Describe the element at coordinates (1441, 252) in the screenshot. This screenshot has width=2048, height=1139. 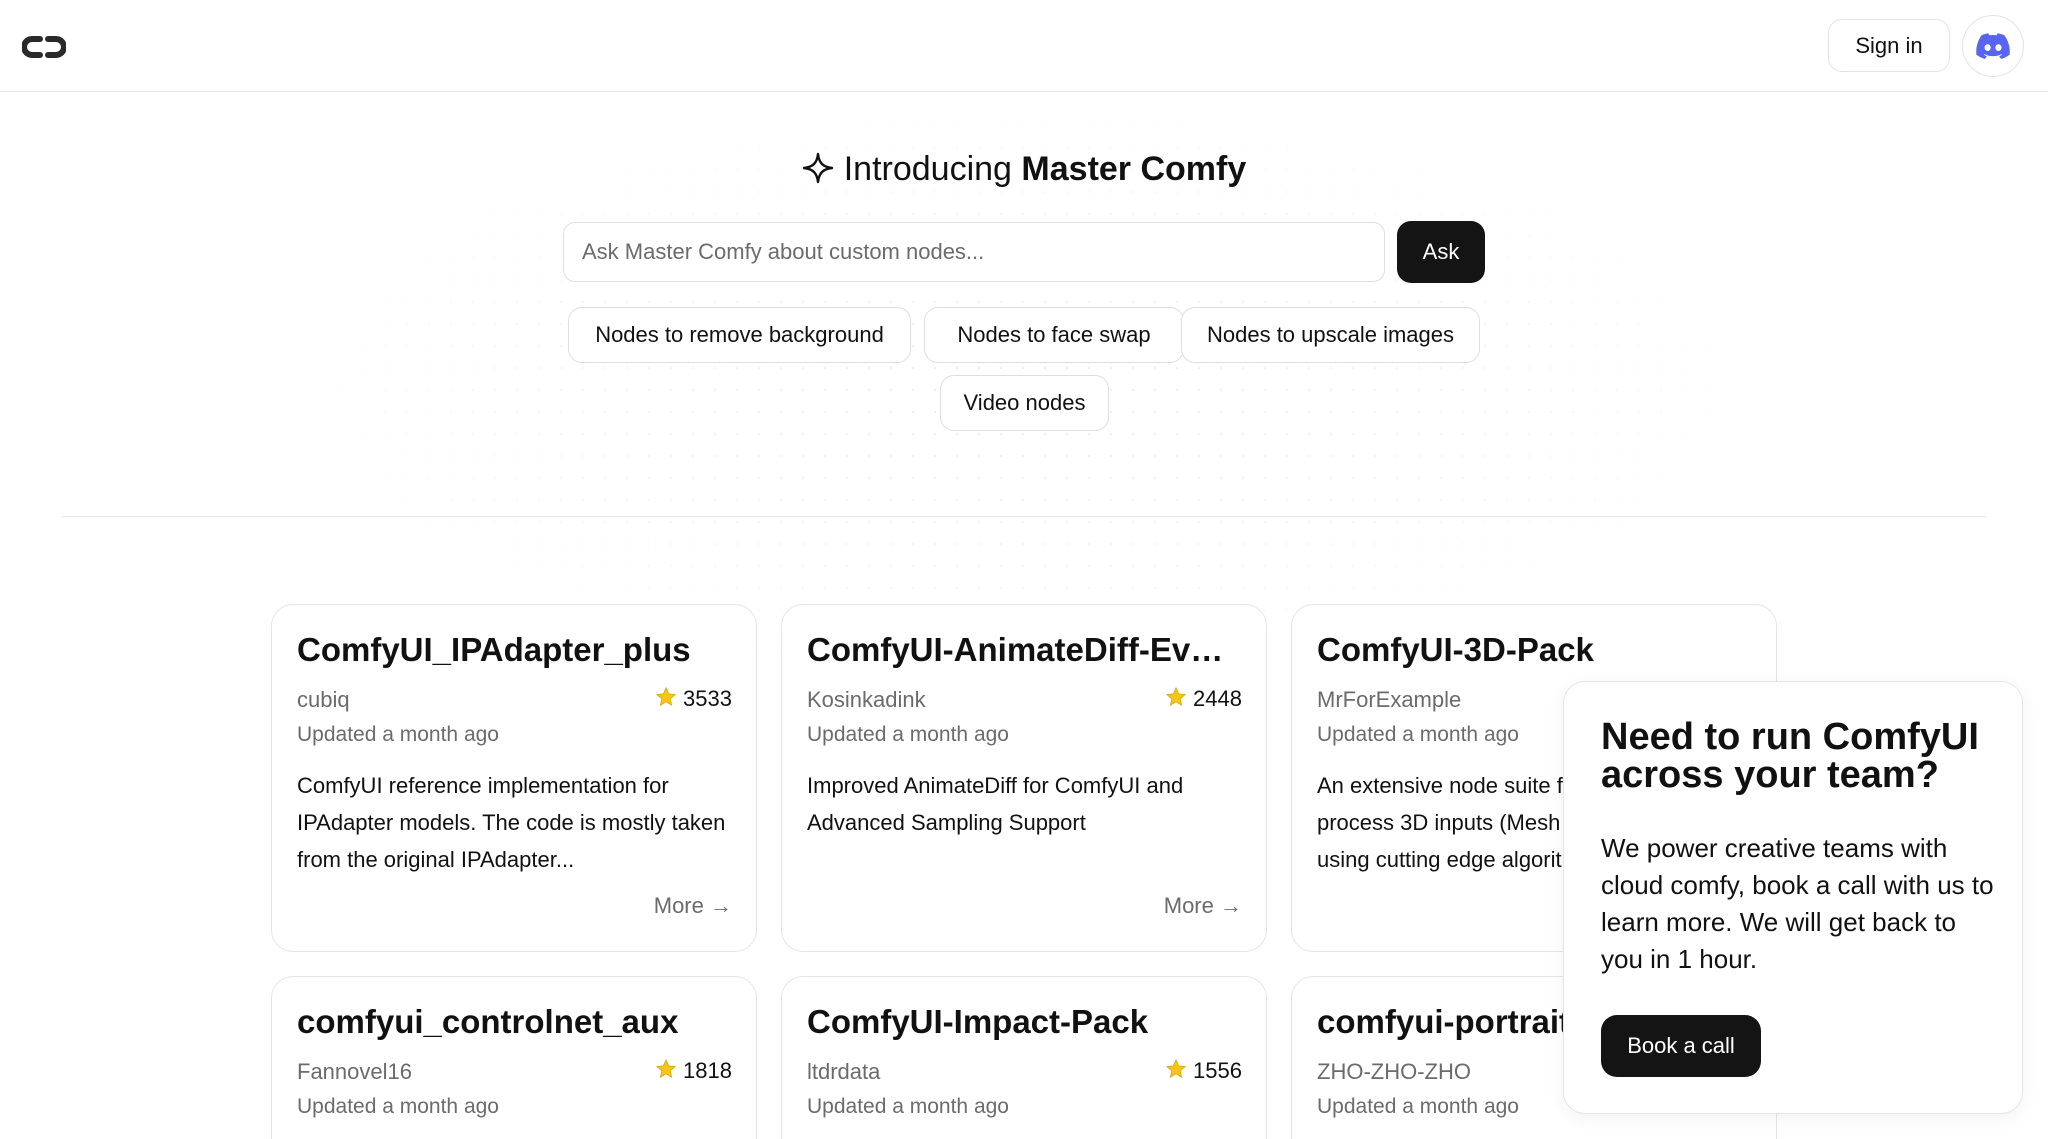
I see `ask-button: Ask` at that location.